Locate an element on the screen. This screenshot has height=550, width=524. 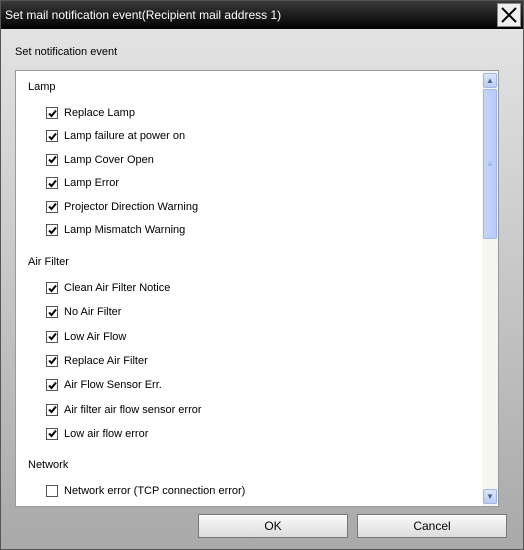
checkbox-label: Lamp Cover Open is located at coordinates (109, 159).